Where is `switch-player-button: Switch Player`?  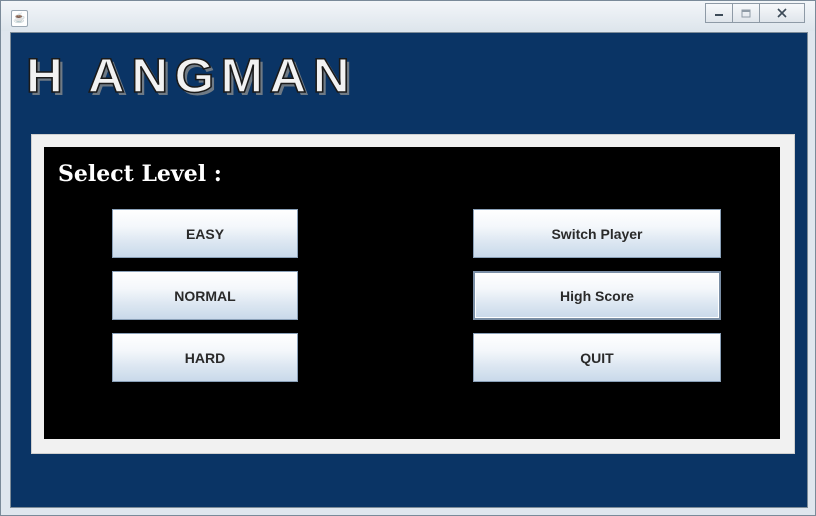 switch-player-button: Switch Player is located at coordinates (597, 233).